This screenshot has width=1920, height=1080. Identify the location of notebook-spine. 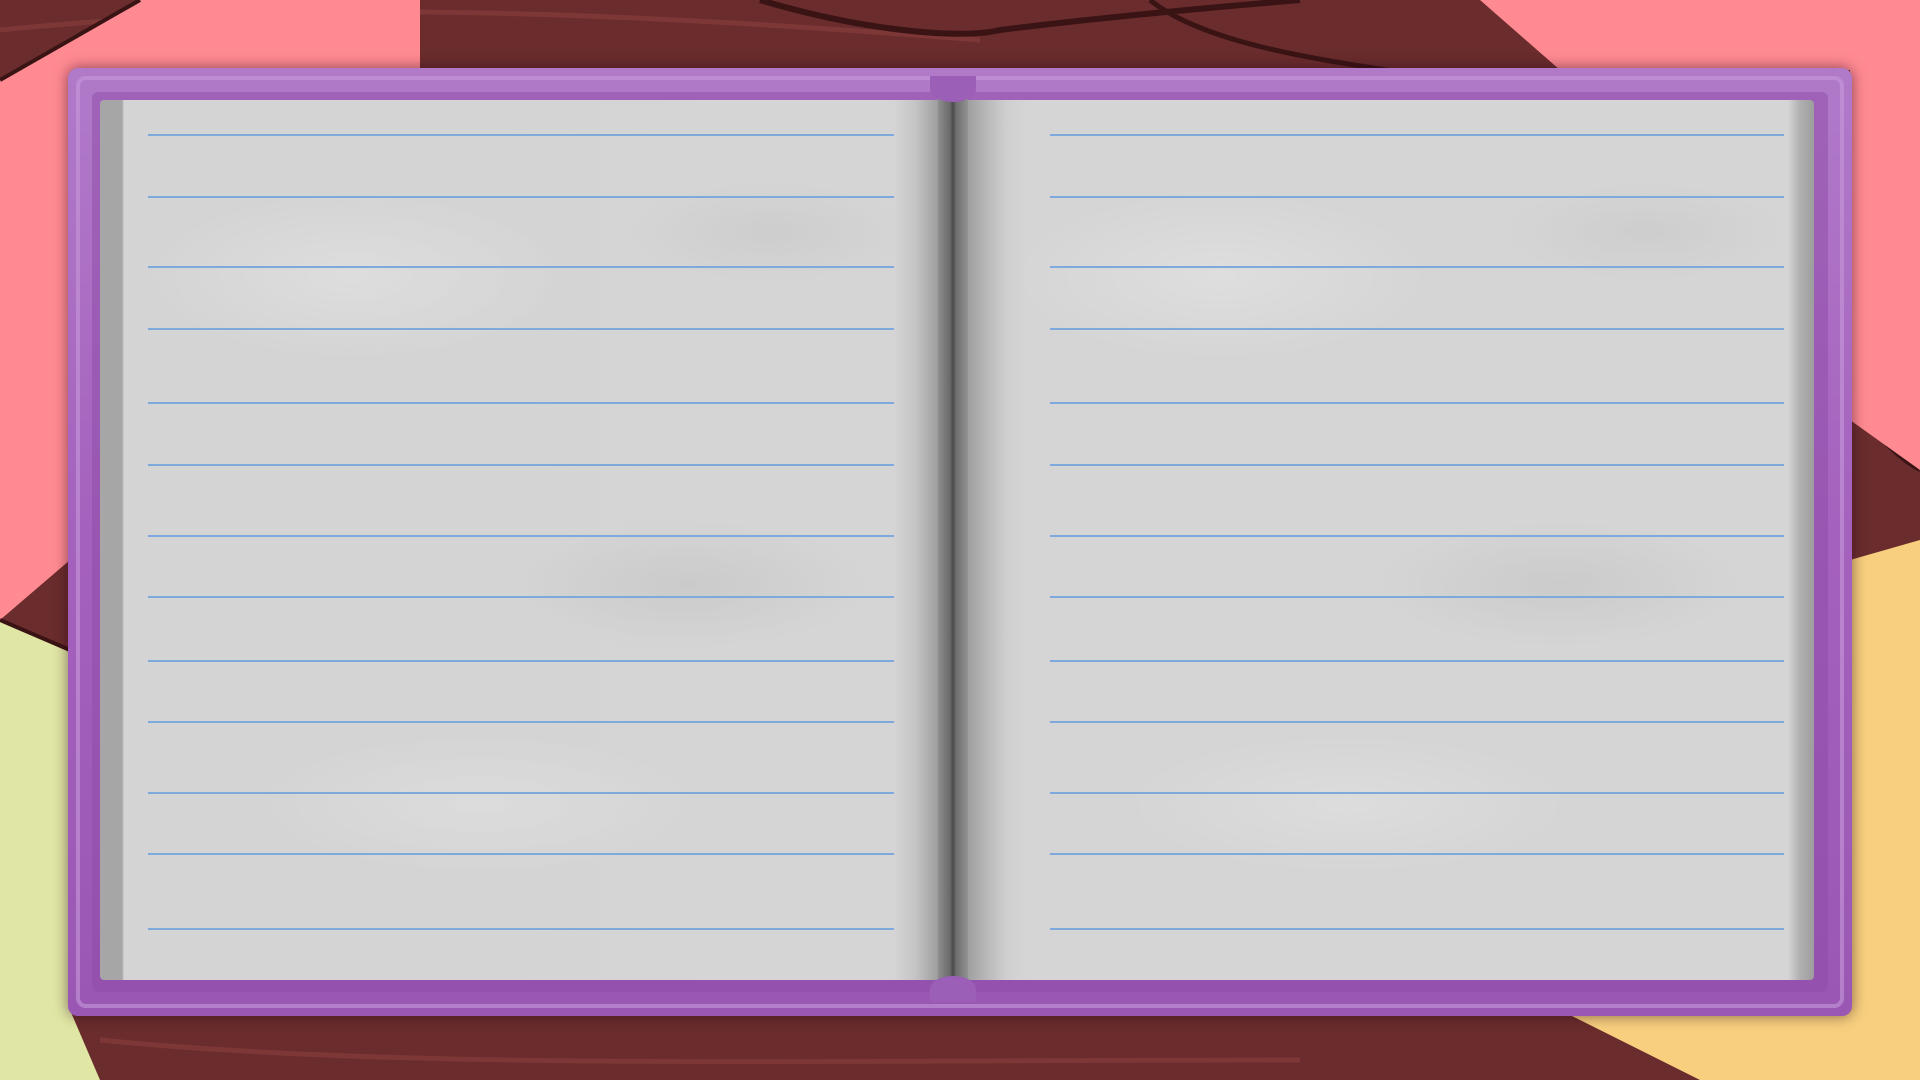
(953, 540).